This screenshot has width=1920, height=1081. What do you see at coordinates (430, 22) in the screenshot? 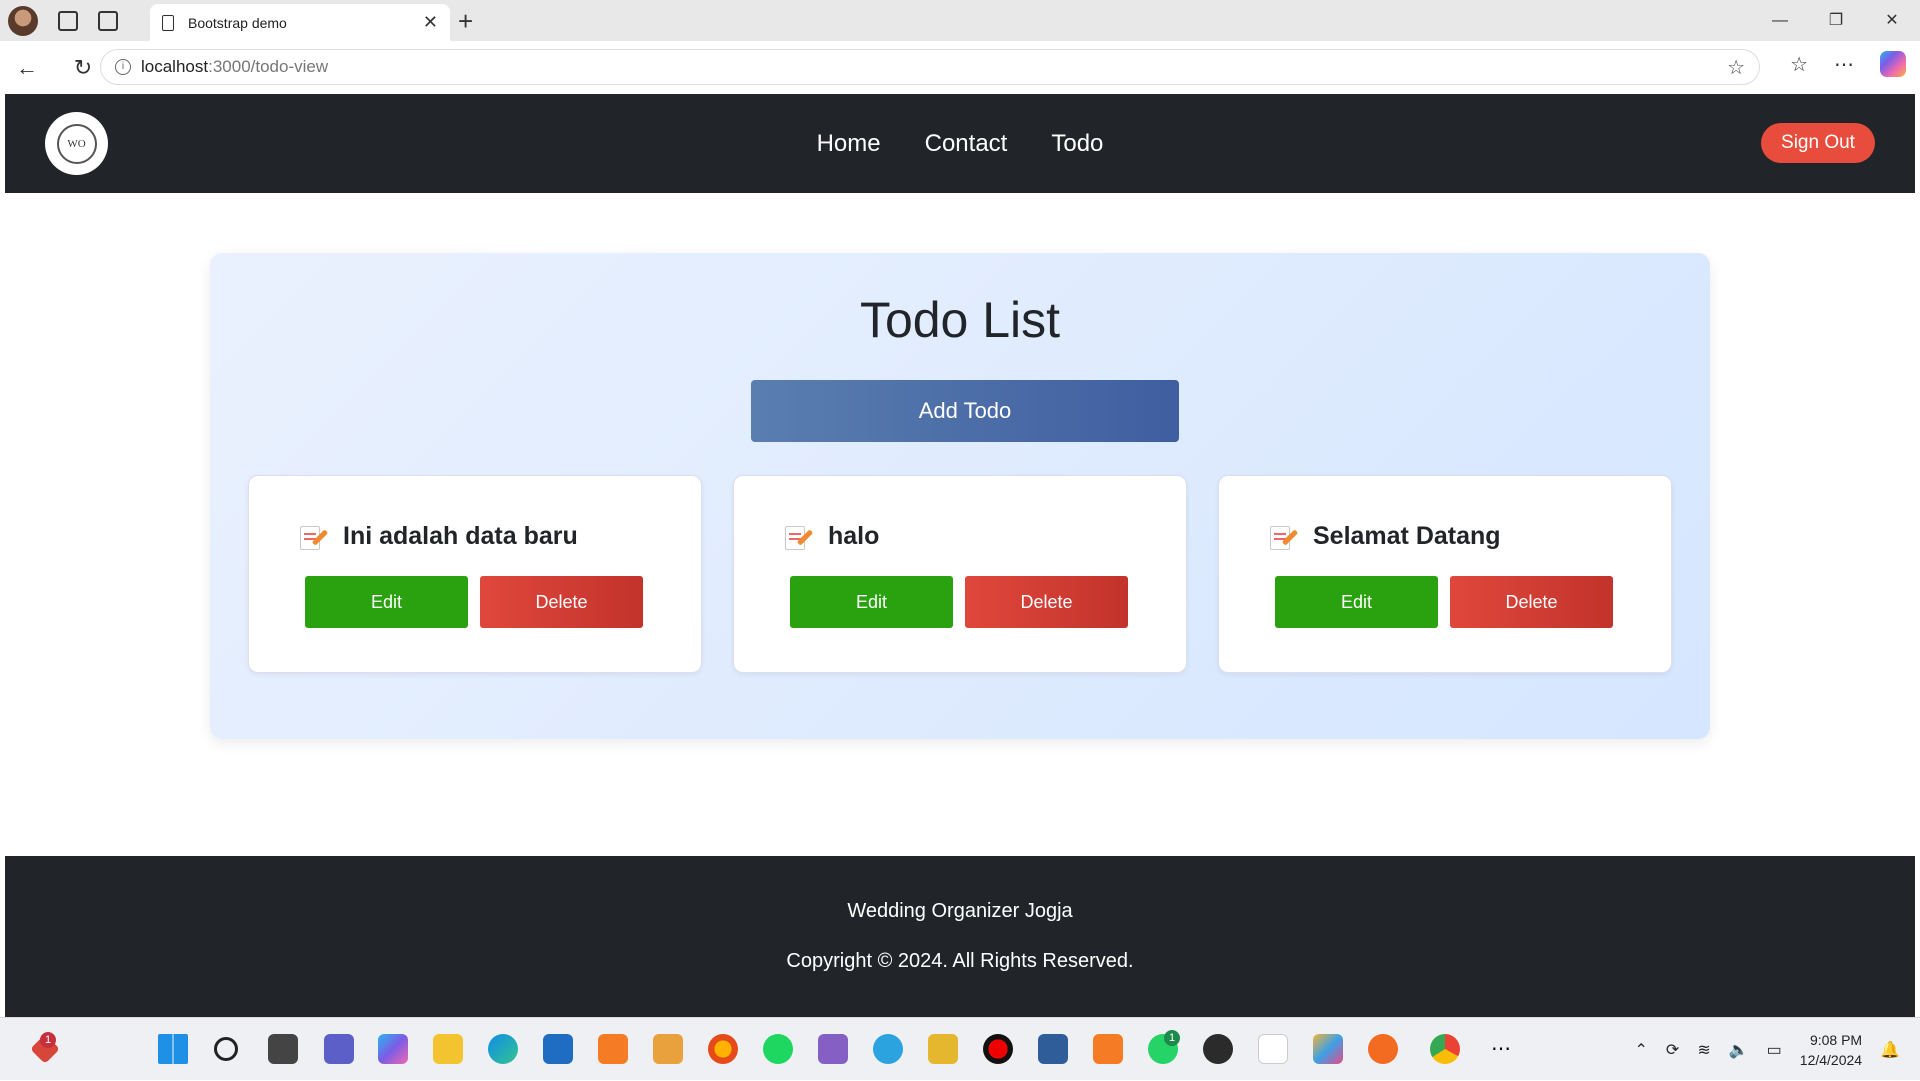
I see `close-tab-icon: ✕` at bounding box center [430, 22].